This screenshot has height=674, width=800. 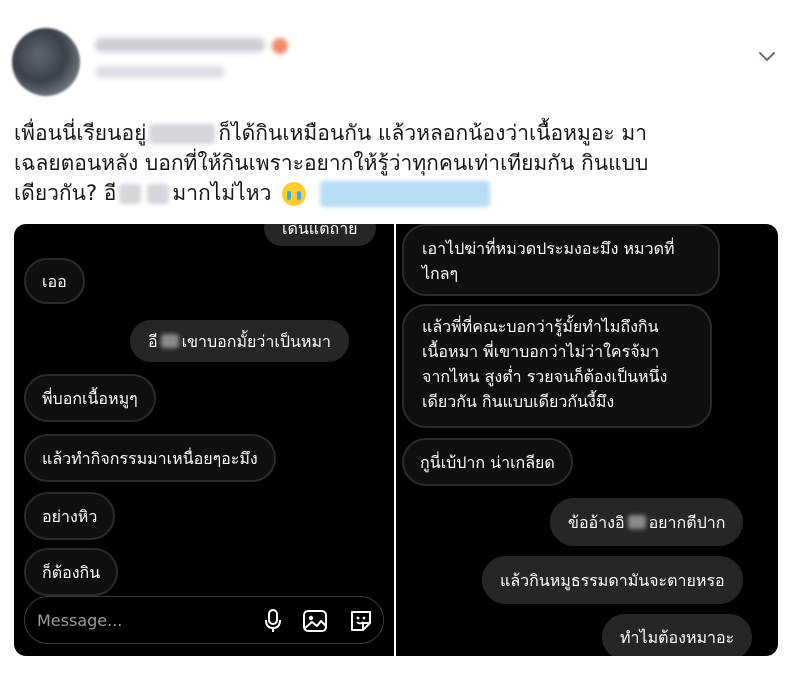 I want to click on received-message: แล้วทำกิจกรรมมาเหนื่อยๆอะมึง, so click(x=150, y=458).